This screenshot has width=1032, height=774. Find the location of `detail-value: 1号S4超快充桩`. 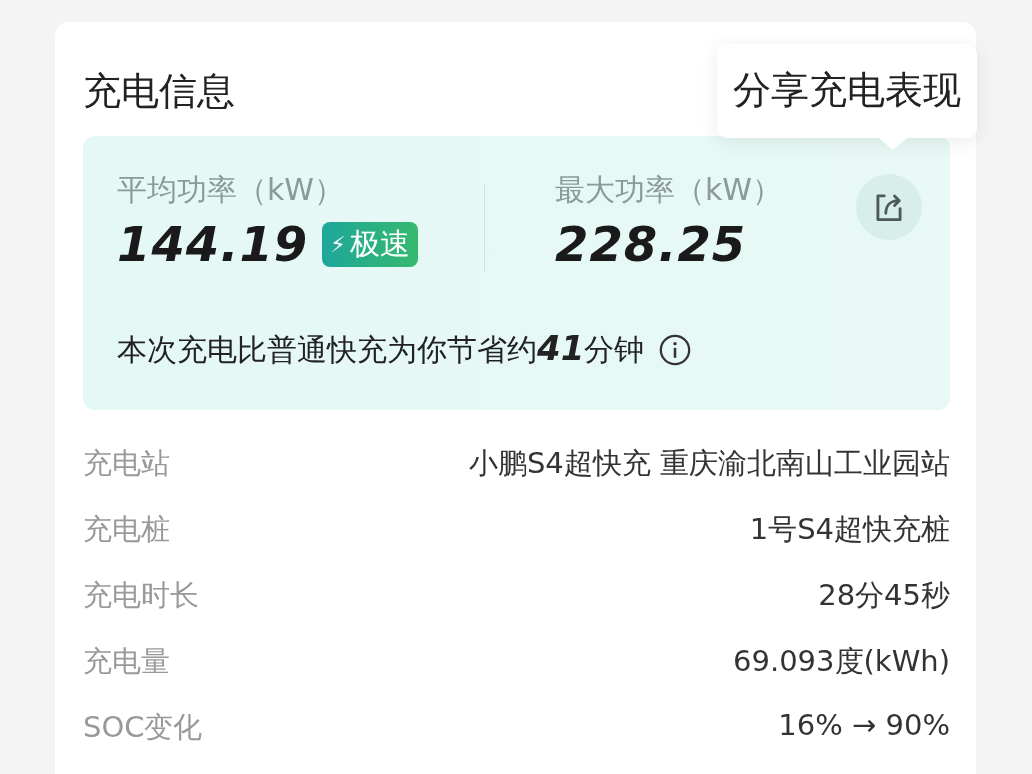

detail-value: 1号S4超快充桩 is located at coordinates (849, 529).